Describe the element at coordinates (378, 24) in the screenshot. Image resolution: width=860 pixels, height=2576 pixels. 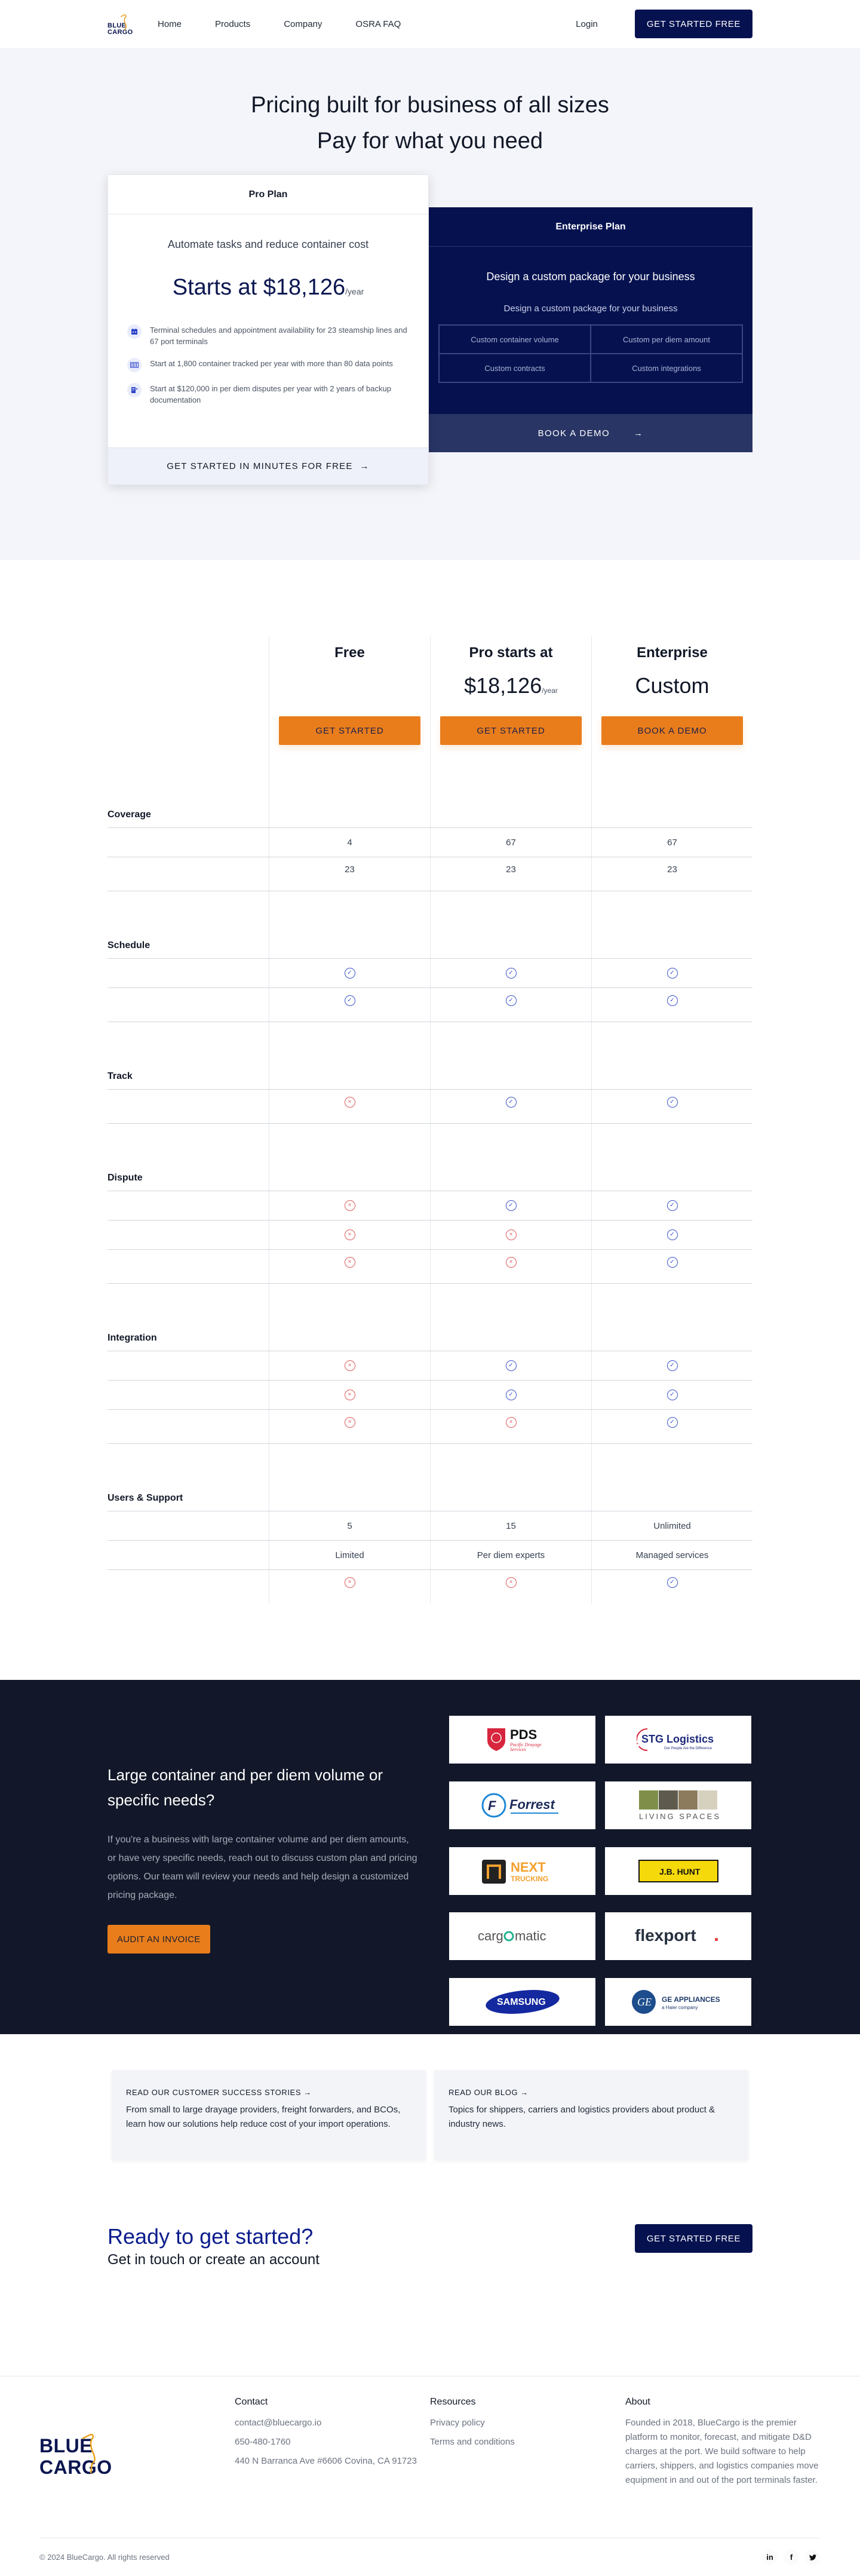
I see `nav-osra-faq: OSRA FAQ` at that location.